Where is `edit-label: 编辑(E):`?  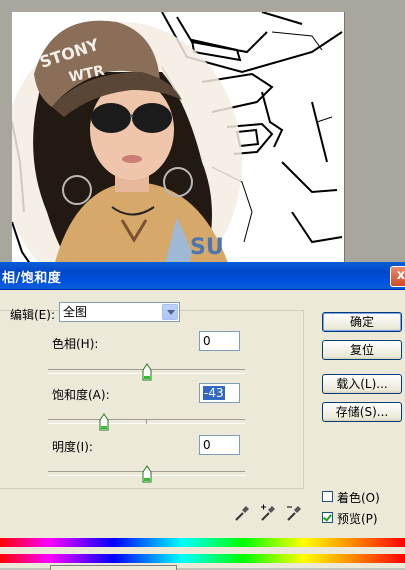
edit-label: 编辑(E): is located at coordinates (32, 315).